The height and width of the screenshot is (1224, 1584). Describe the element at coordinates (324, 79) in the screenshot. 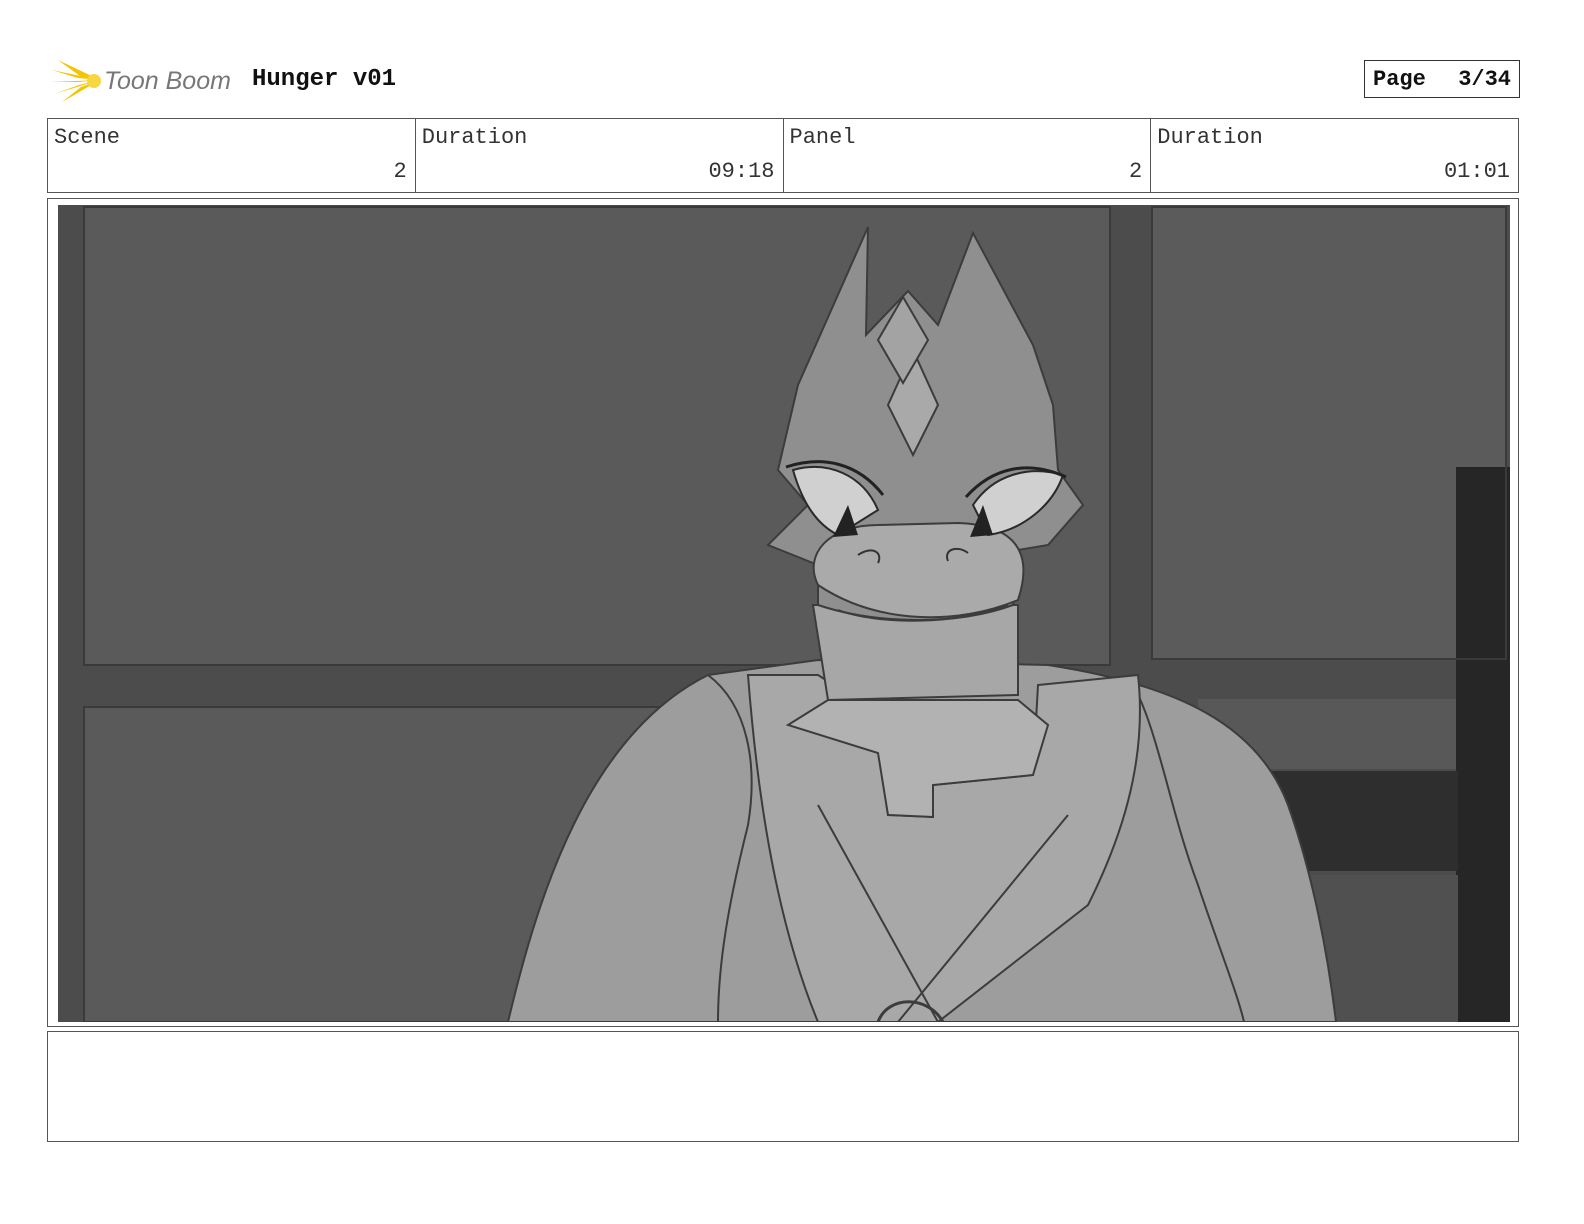

I see `document-title: Hunger v01` at that location.